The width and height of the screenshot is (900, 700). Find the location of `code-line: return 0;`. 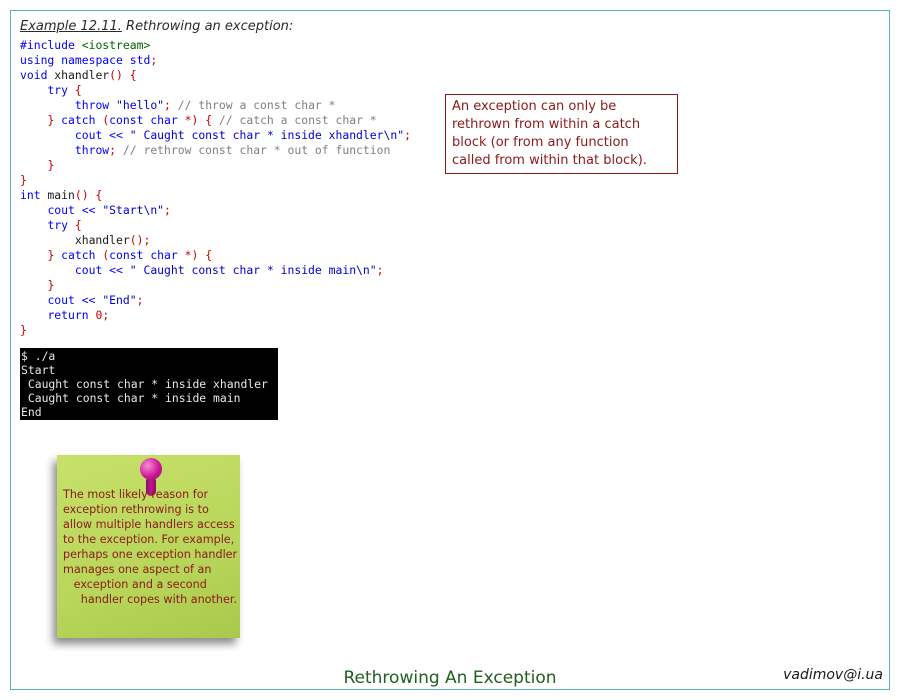

code-line: return 0; is located at coordinates (78, 315).